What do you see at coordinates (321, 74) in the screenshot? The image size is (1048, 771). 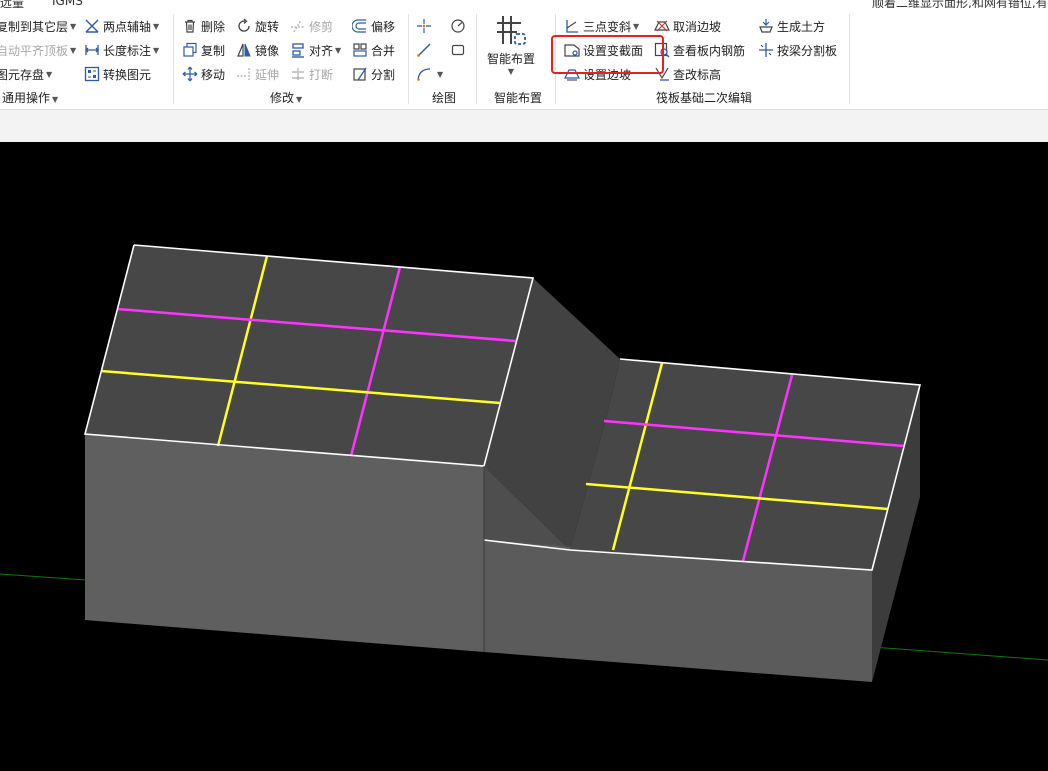 I see `break-label: 打断` at bounding box center [321, 74].